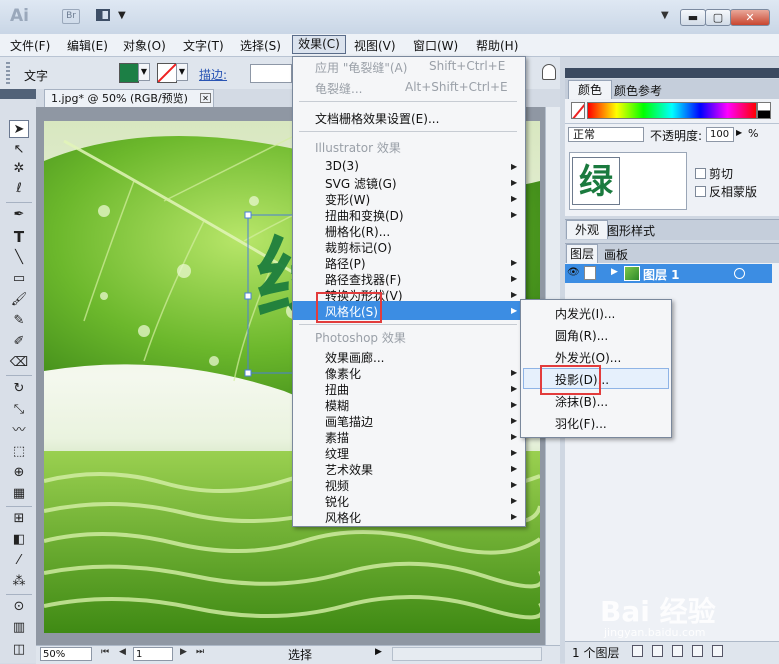 The width and height of the screenshot is (779, 664). What do you see at coordinates (587, 229) in the screenshot?
I see `tab-appearance: 外观` at bounding box center [587, 229].